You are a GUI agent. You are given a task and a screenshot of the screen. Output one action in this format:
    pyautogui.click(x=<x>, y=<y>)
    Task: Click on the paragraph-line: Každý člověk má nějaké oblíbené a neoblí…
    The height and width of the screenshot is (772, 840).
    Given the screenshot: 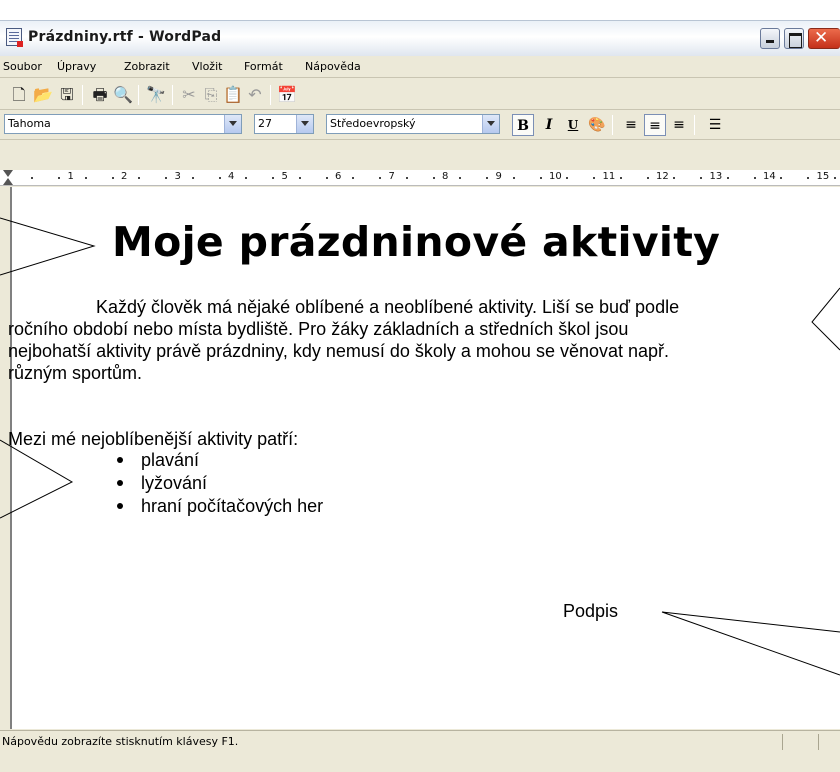 What is the action you would take?
    pyautogui.click(x=388, y=307)
    